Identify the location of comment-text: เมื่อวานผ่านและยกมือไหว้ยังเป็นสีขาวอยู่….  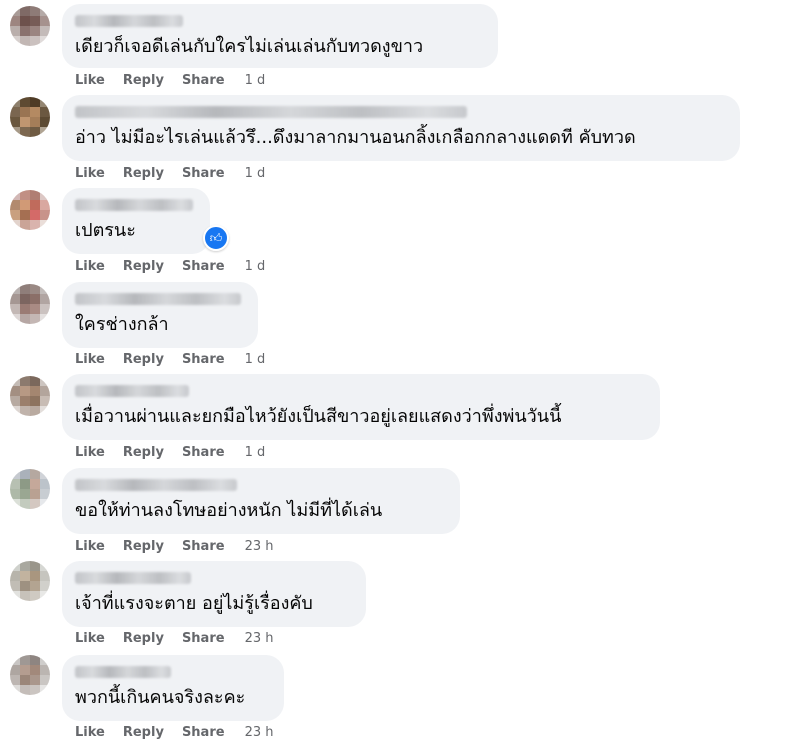
(318, 416).